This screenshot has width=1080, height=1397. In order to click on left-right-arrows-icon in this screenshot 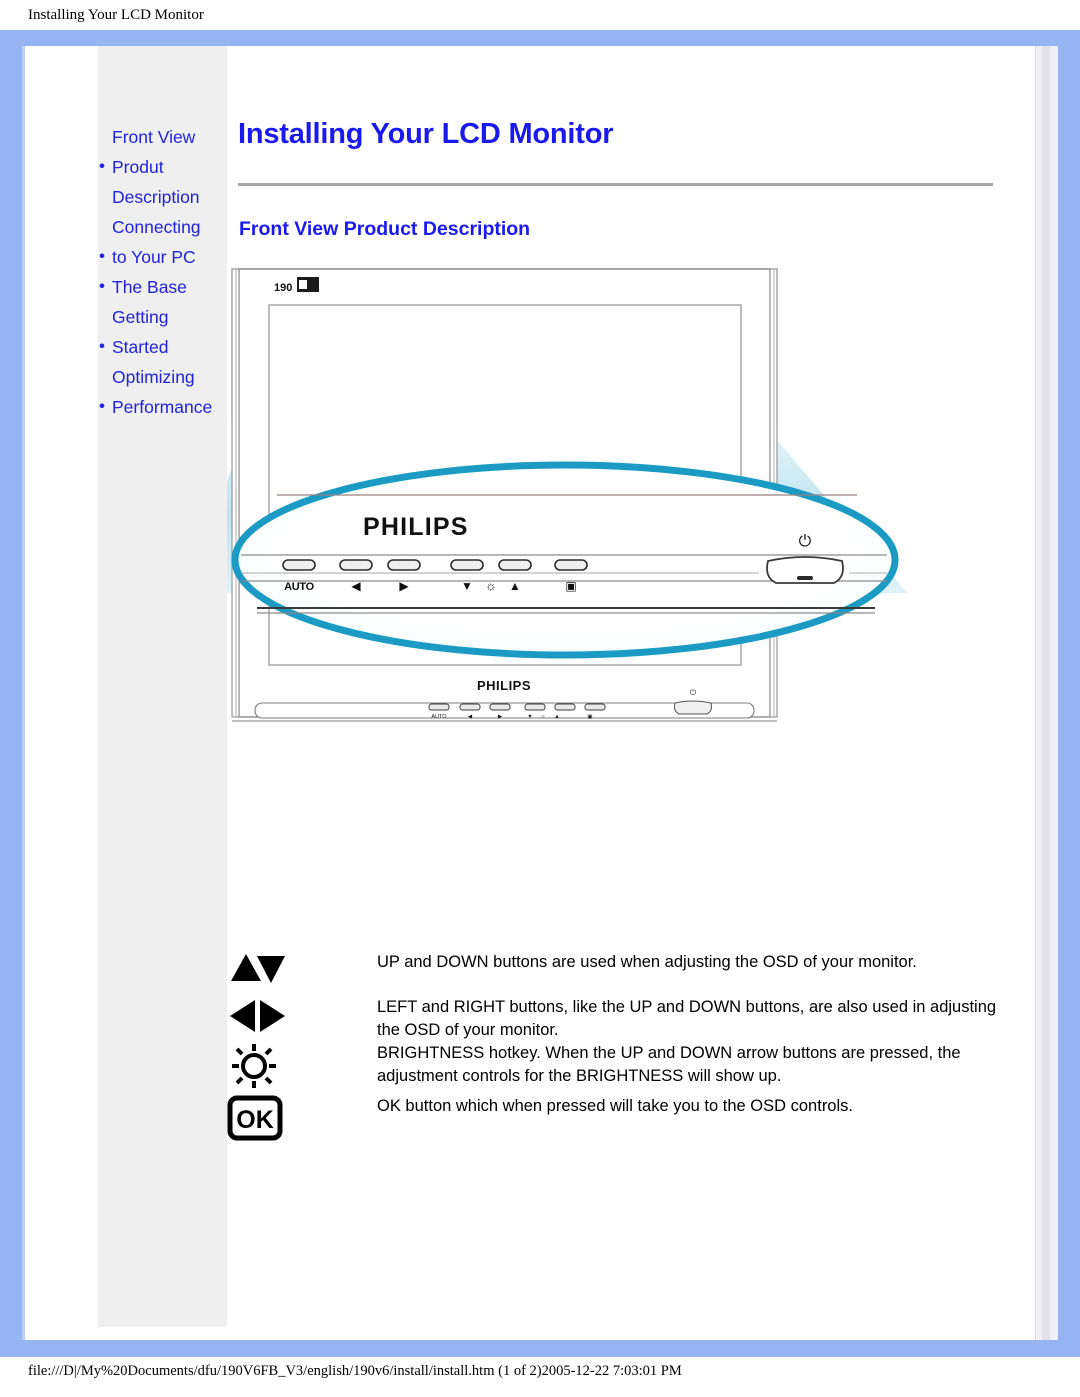, I will do `click(302, 1019)`.